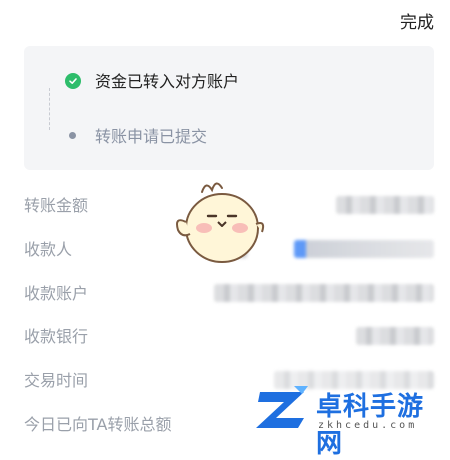 The image size is (450, 460). Describe the element at coordinates (417, 20) in the screenshot. I see `done-button: 完成` at that location.